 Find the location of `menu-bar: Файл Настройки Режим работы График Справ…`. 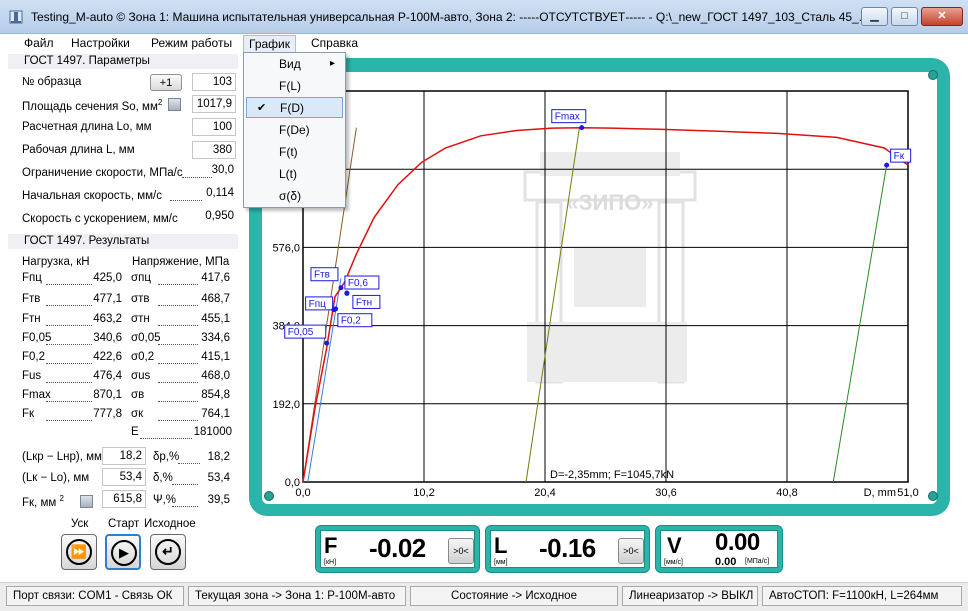

menu-bar: Файл Настройки Режим работы График Справ… is located at coordinates (484, 44).